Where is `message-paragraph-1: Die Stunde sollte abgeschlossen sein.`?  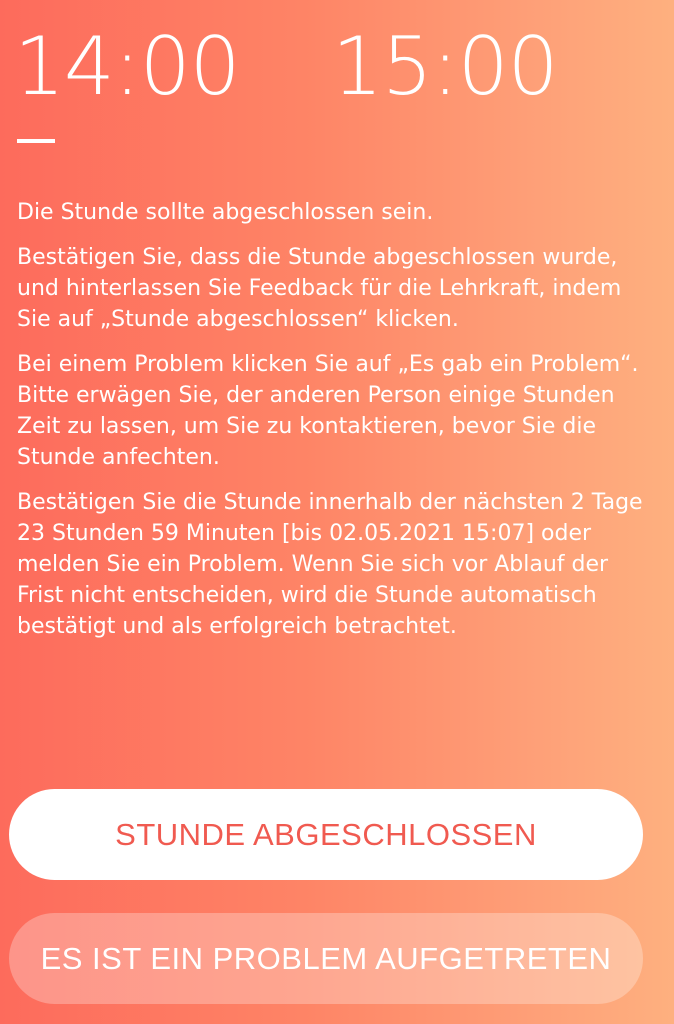
message-paragraph-1: Die Stunde sollte abgeschlossen sein. is located at coordinates (225, 212).